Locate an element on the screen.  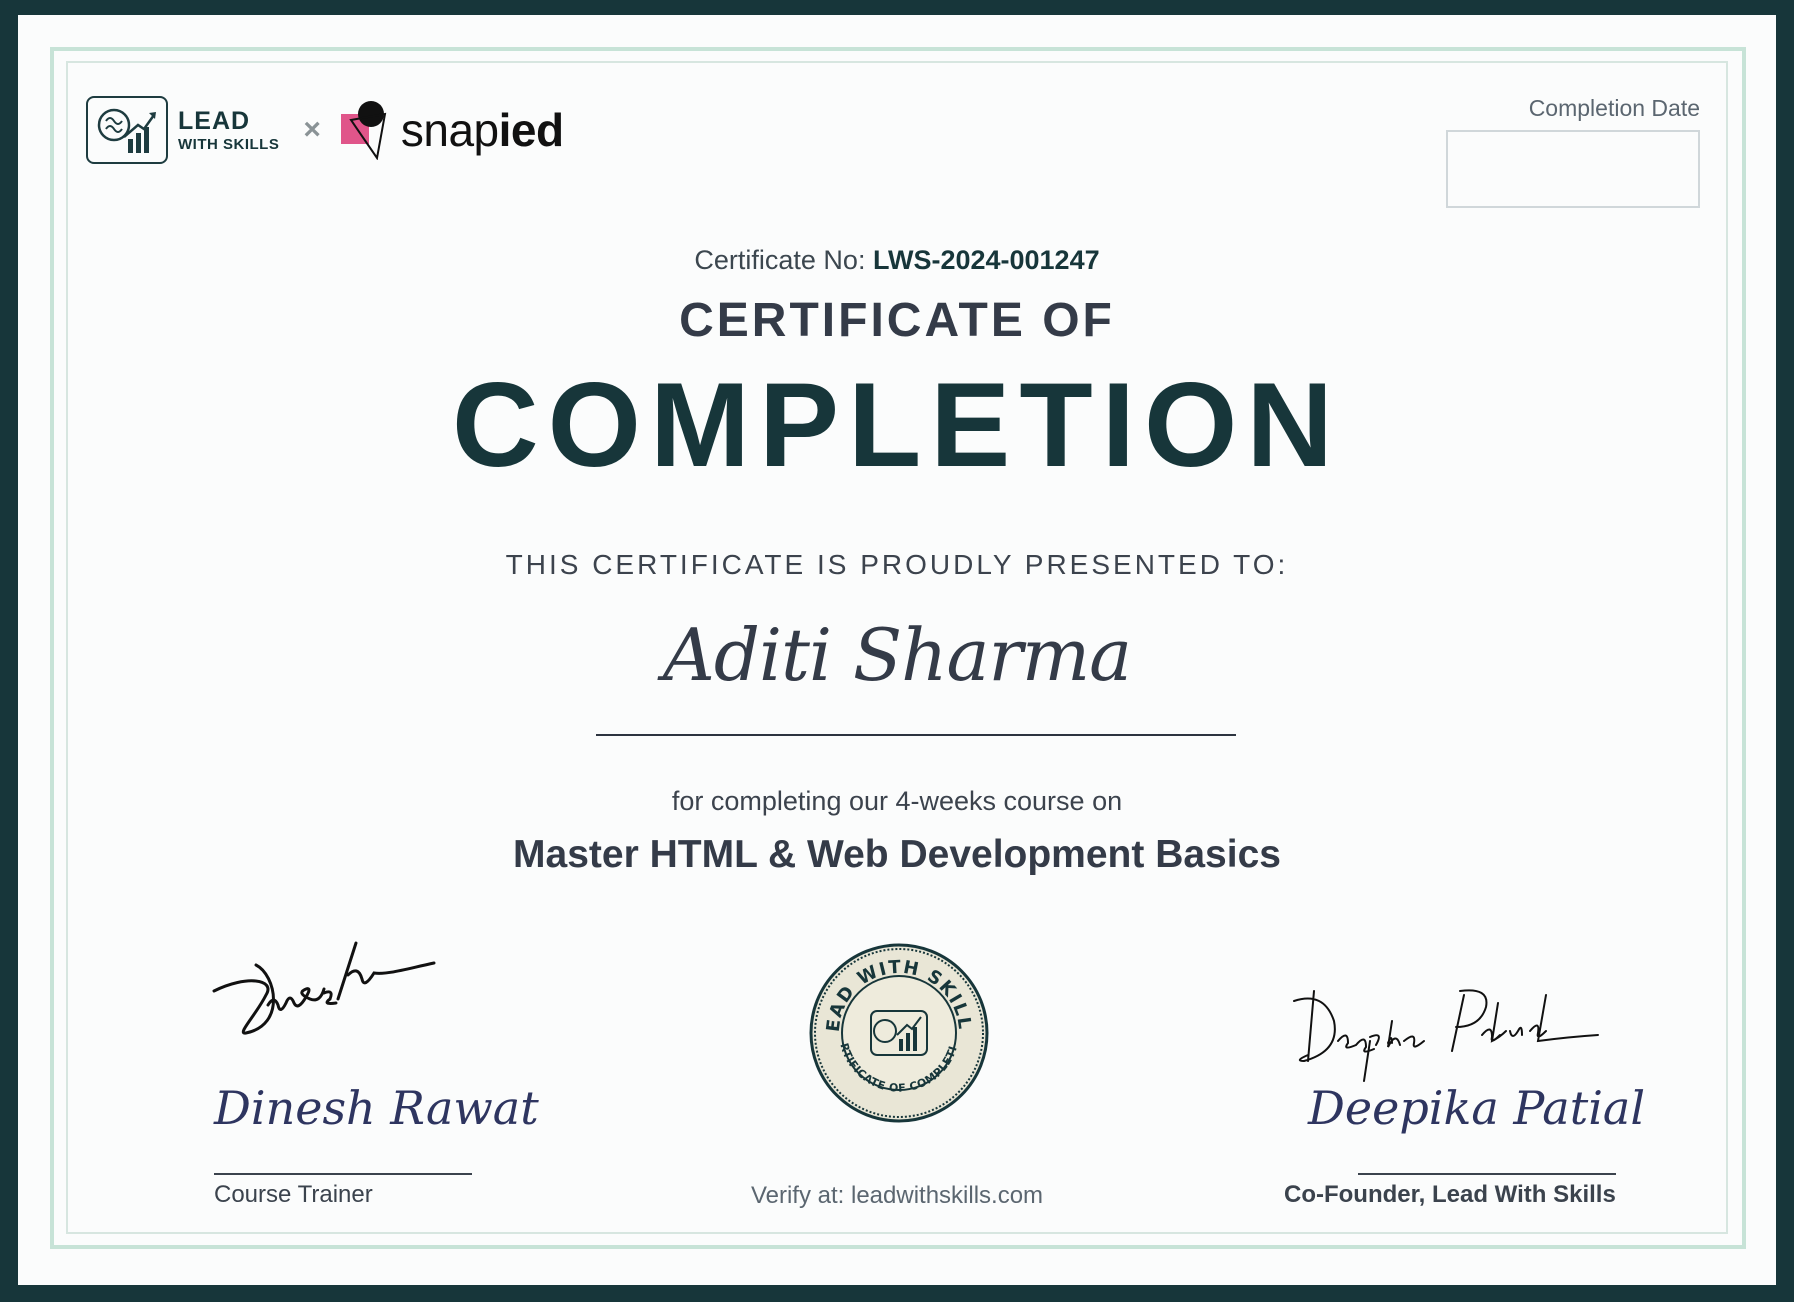
completion-date-box is located at coordinates (1573, 169).